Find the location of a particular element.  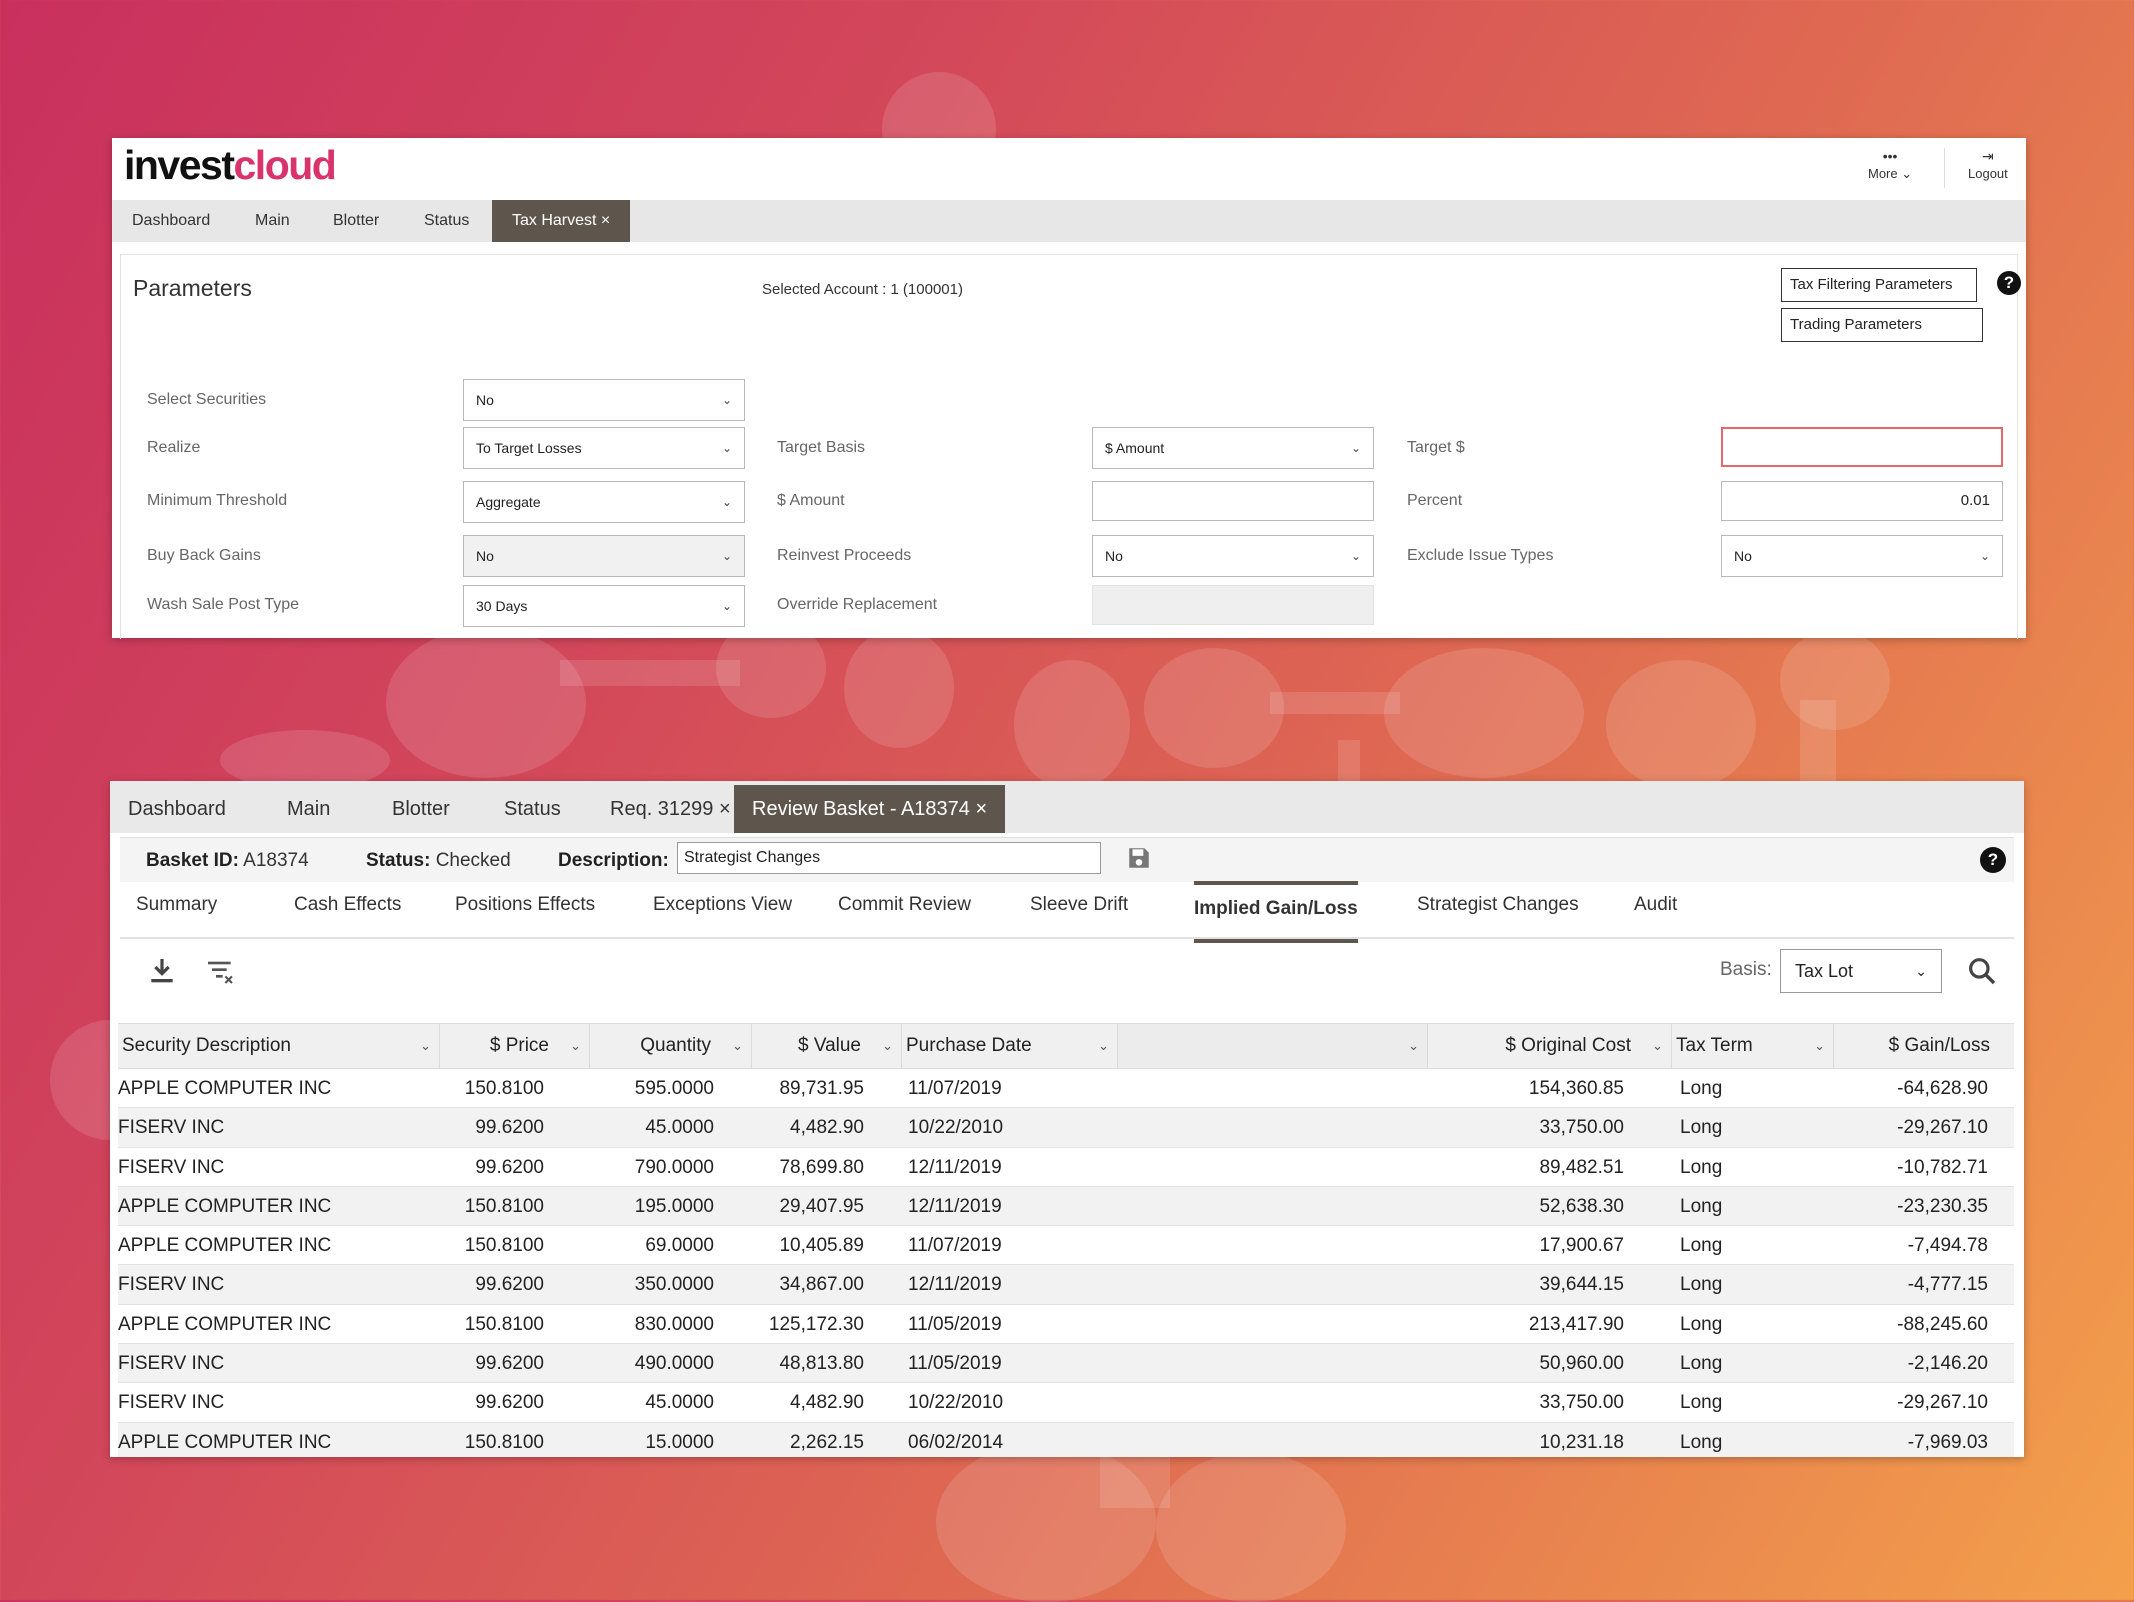

column-header-blank: ⌄ is located at coordinates (1273, 1046).